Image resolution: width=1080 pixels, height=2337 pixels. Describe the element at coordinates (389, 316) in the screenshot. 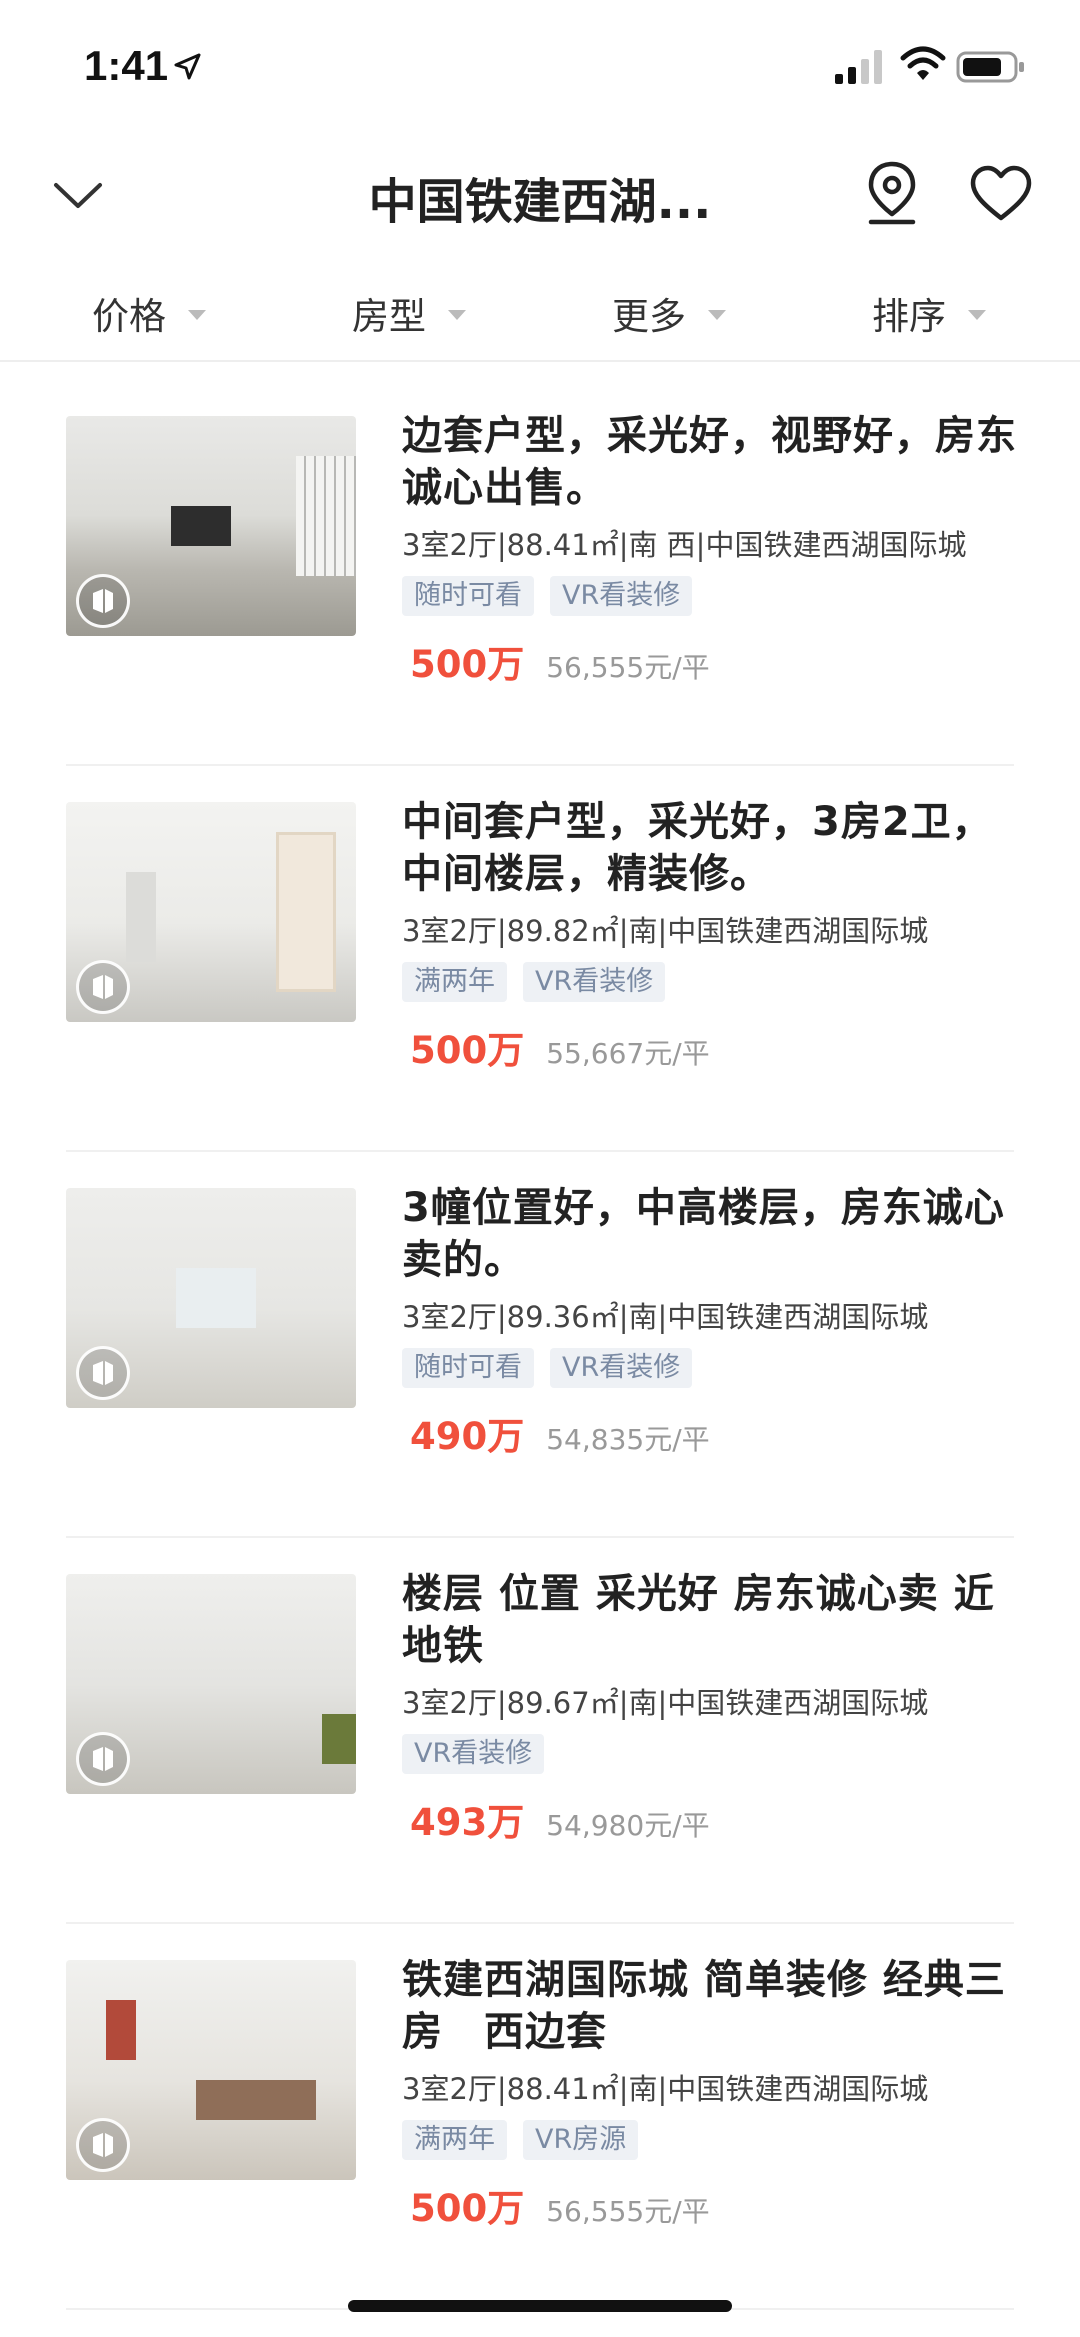

I see `filter-label: 房型` at that location.